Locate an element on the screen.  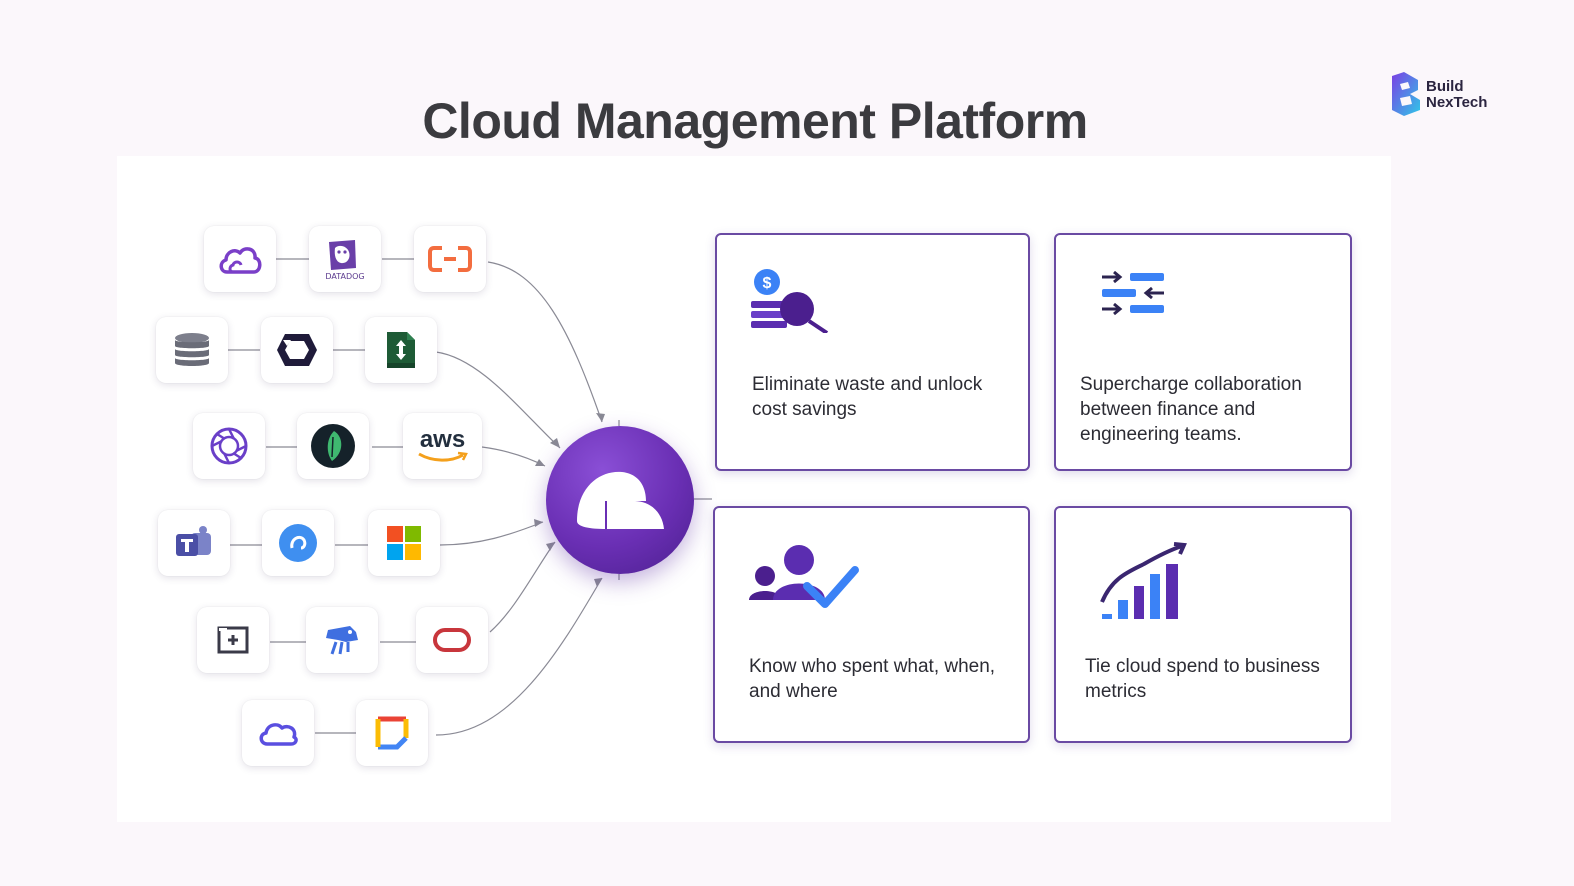
integration-tile-datadog: DATADOG is located at coordinates (345, 259).